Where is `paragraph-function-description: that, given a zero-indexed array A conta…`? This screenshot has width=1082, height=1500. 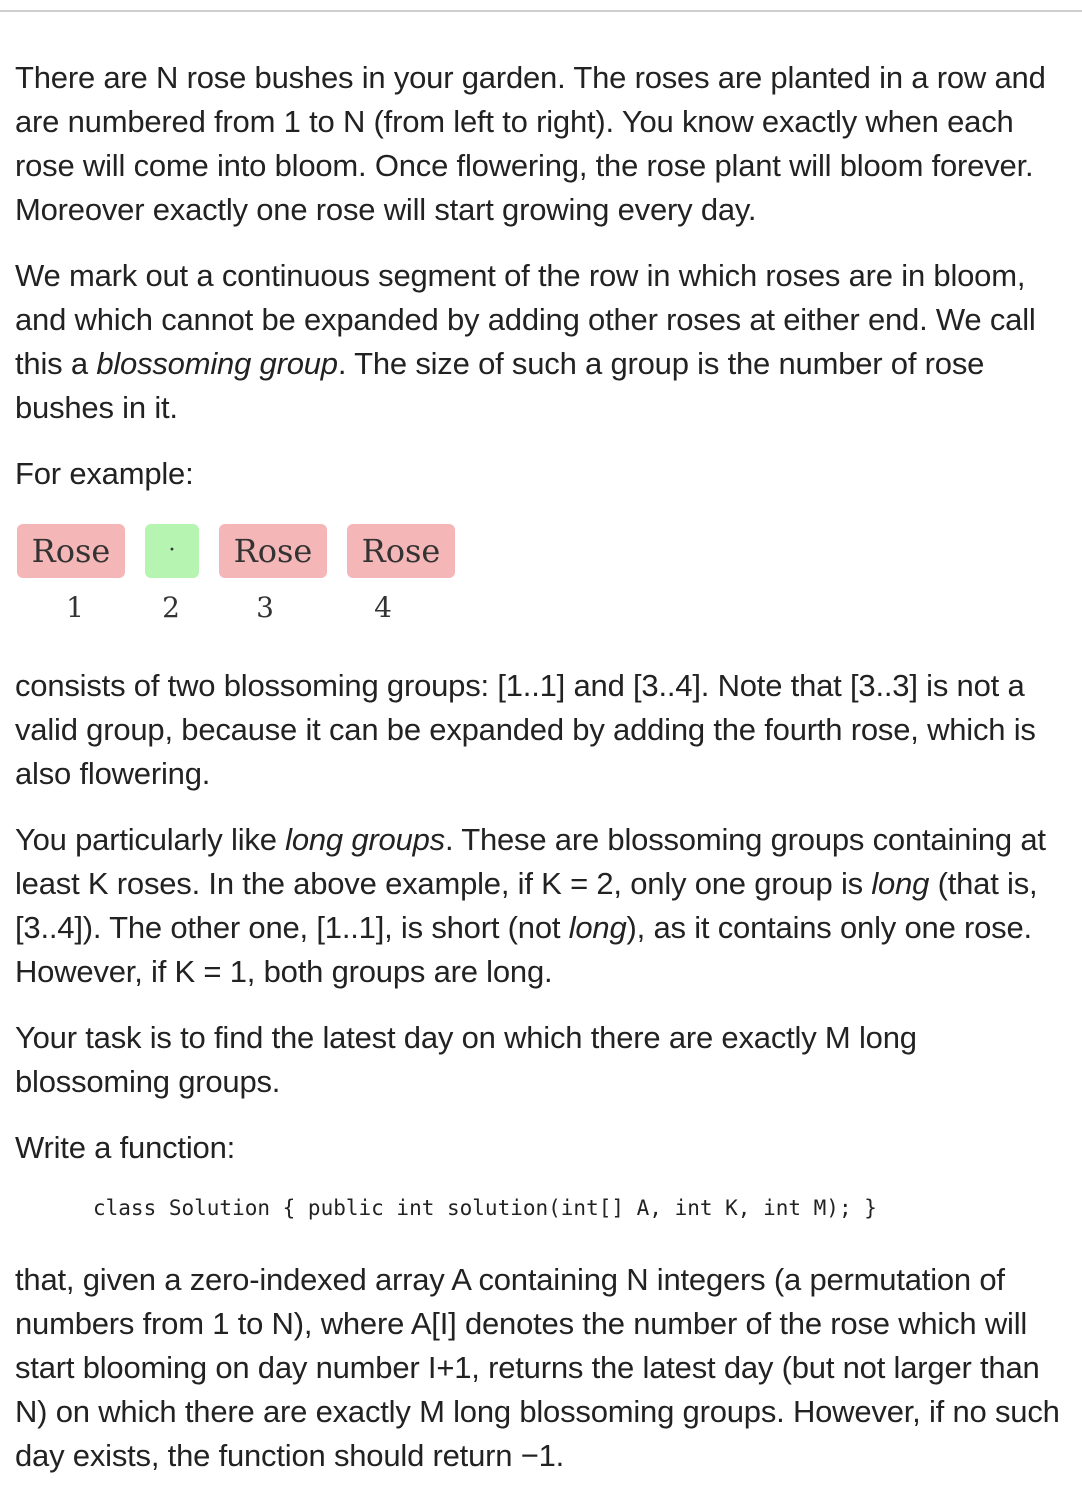
paragraph-function-description: that, given a zero-indexed array A conta… is located at coordinates (537, 1367).